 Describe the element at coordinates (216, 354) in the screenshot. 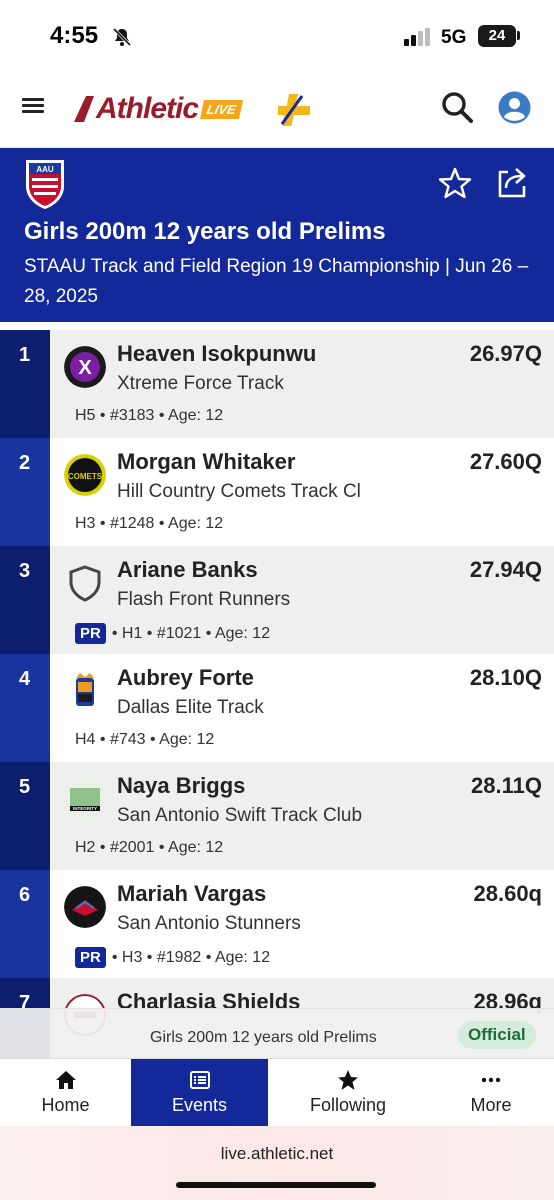

I see `athlete-name: Heaven Isokpunwu` at that location.